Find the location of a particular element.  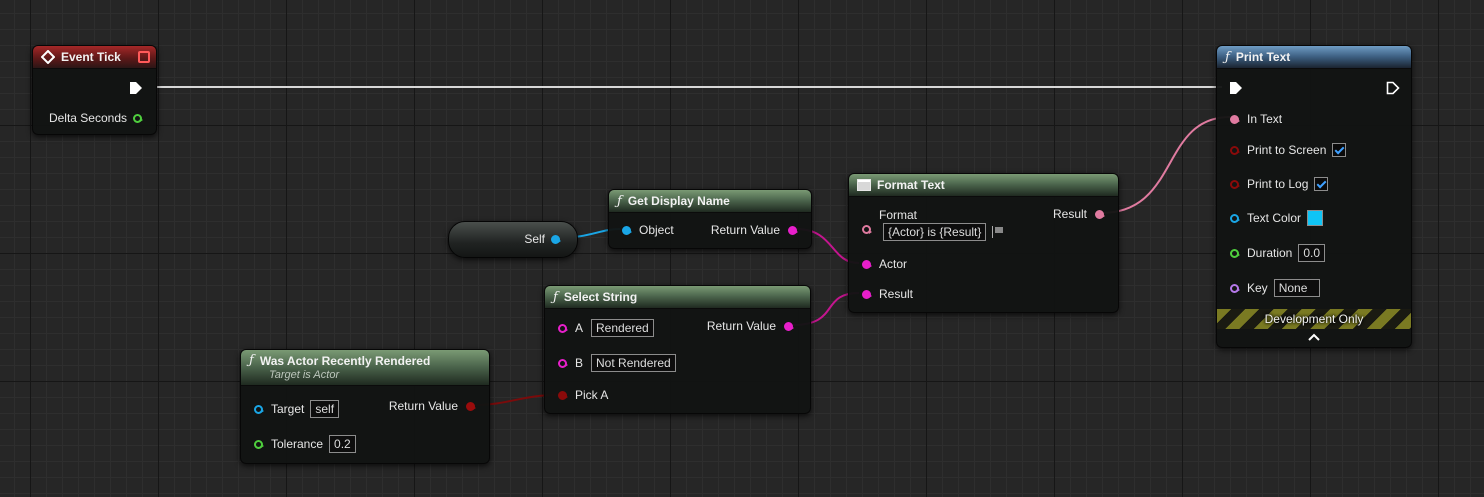

duration-label: Duration is located at coordinates (1270, 253).